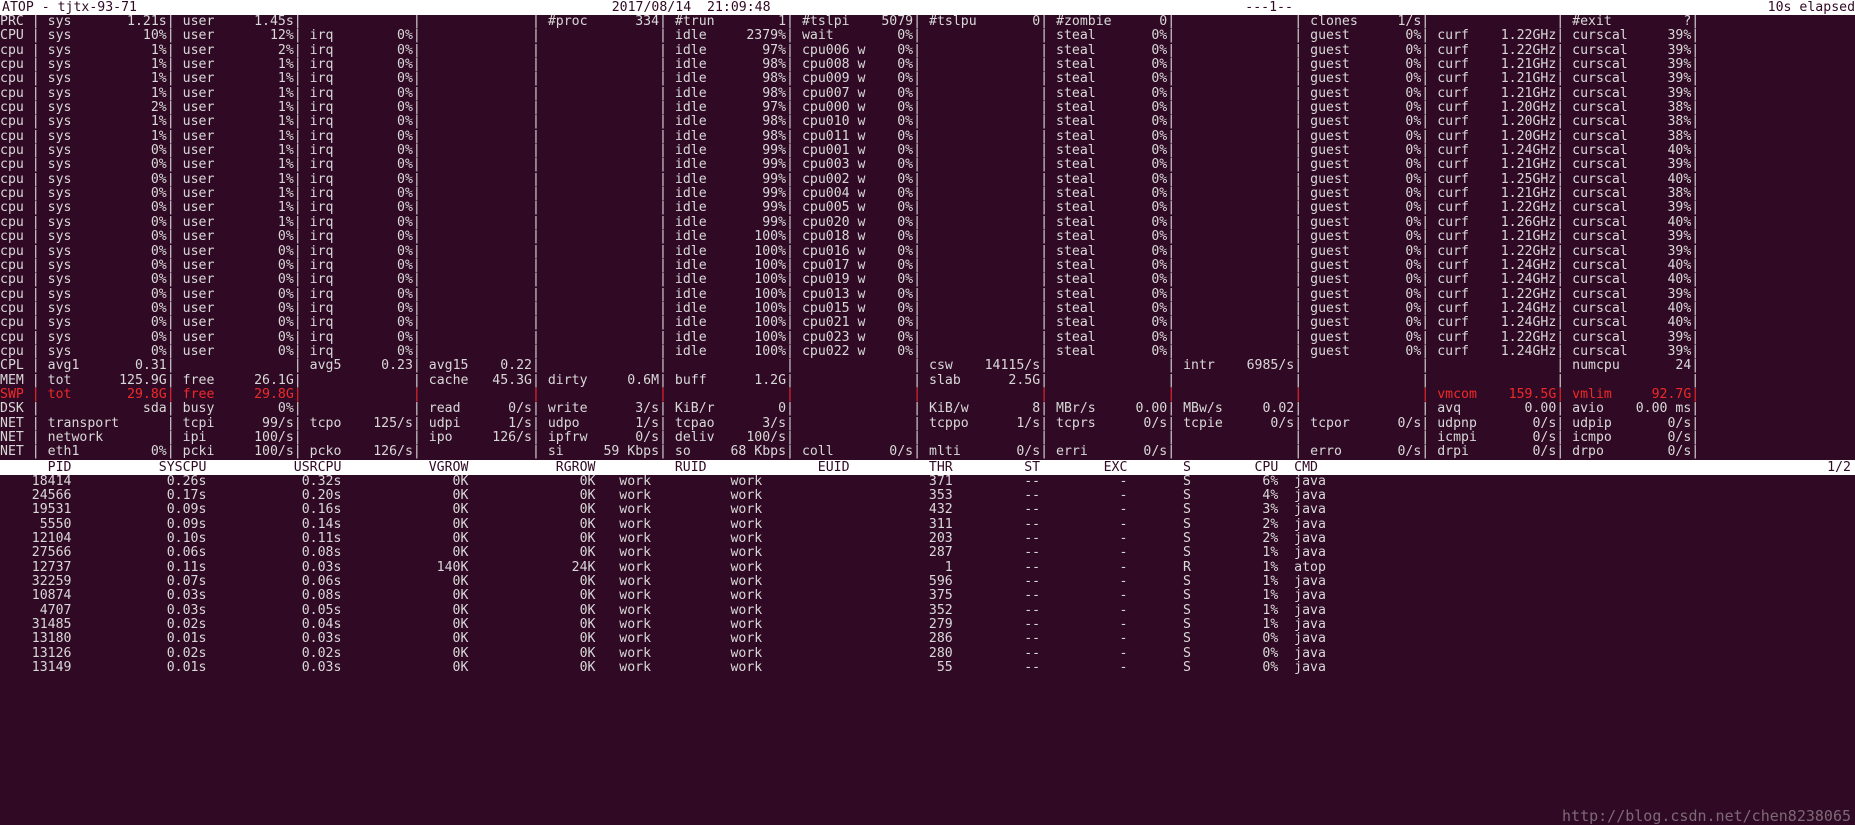 This screenshot has height=825, width=1855. Describe the element at coordinates (238, 50) in the screenshot. I see `sys-metric-user: user 2%|` at that location.